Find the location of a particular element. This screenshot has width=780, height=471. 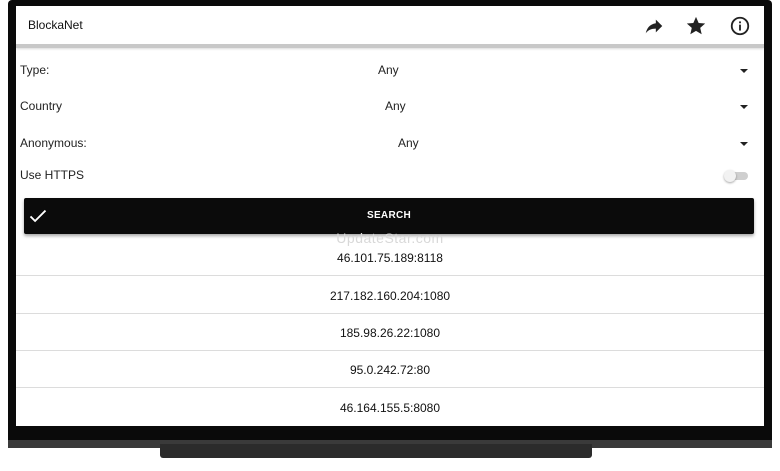

proxy-address: 185.98.26.22:1080 is located at coordinates (390, 333).